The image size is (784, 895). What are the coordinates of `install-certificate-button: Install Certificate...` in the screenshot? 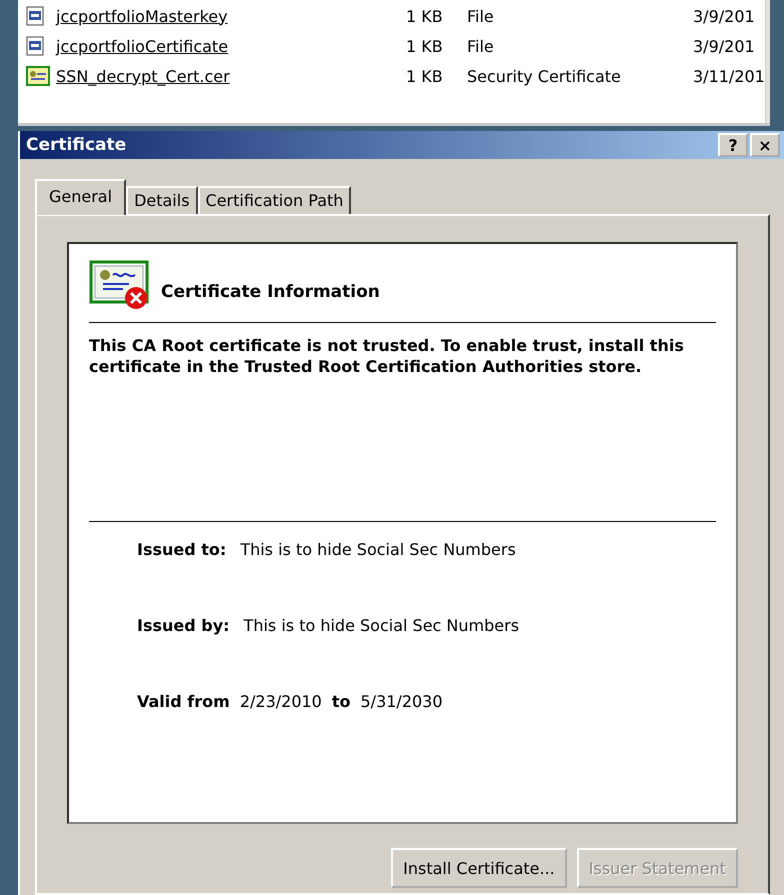 It's located at (479, 868).